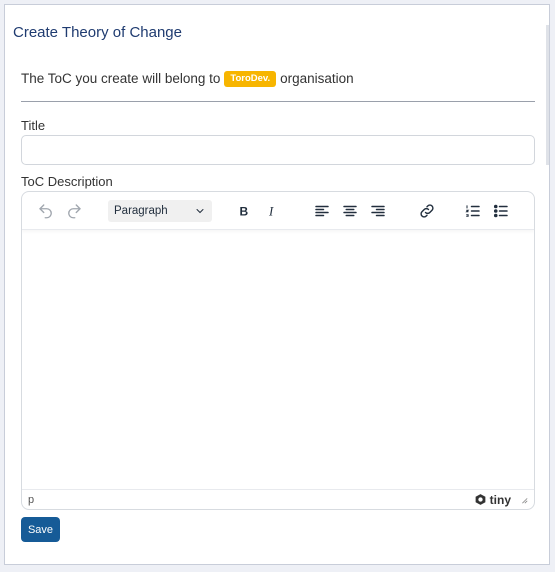 Image resolution: width=555 pixels, height=572 pixels. Describe the element at coordinates (427, 211) in the screenshot. I see `link-icon` at that location.